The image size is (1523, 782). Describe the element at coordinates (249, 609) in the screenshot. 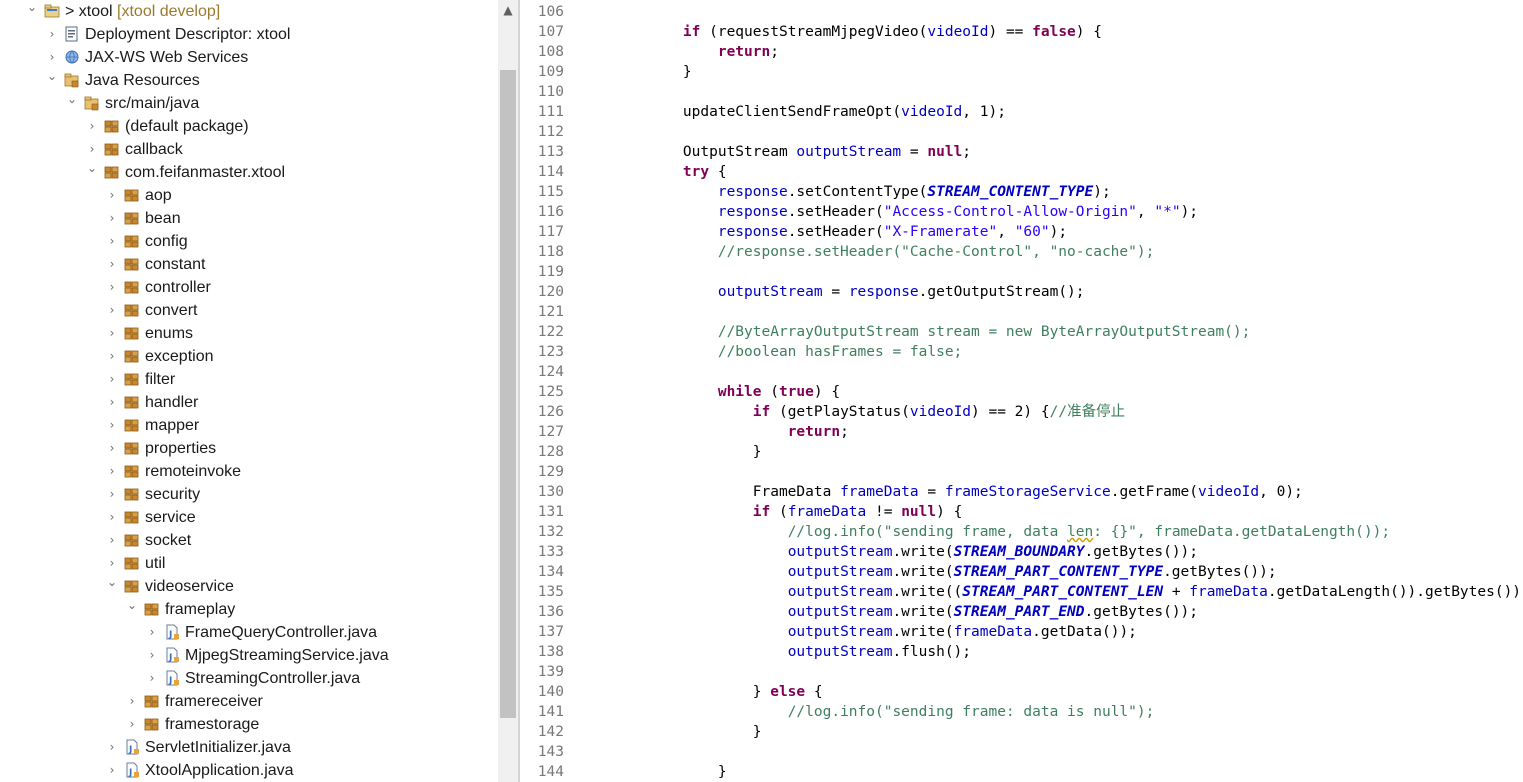

I see `tree-item: ⌄ frameplay` at that location.